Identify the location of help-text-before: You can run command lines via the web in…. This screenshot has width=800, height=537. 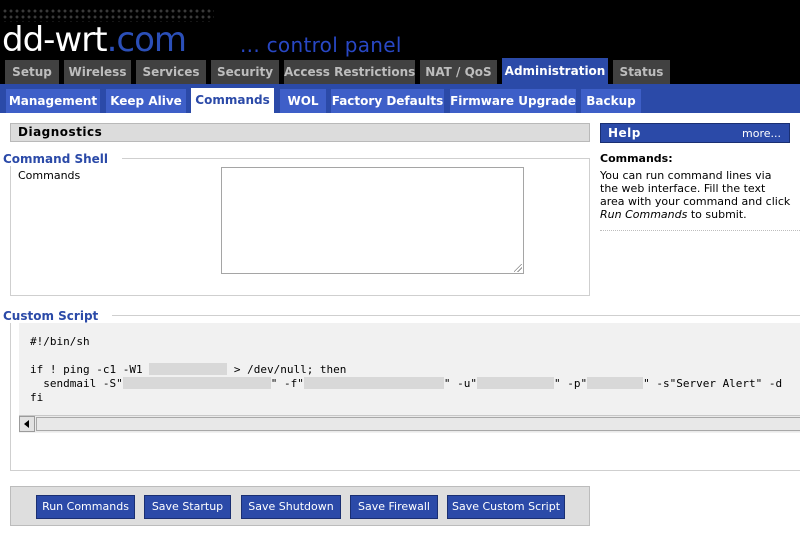
(695, 188).